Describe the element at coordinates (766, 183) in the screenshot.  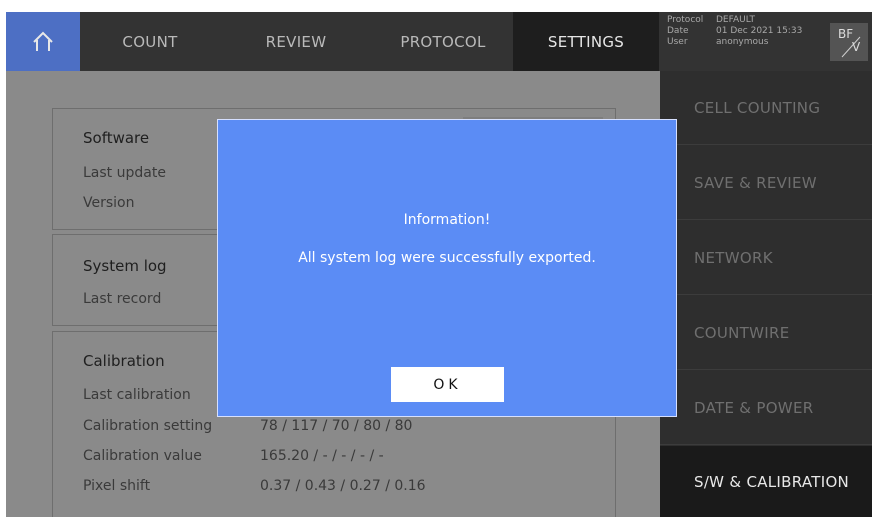
I see `menu-item-save-review: SAVE & REVIEW` at that location.